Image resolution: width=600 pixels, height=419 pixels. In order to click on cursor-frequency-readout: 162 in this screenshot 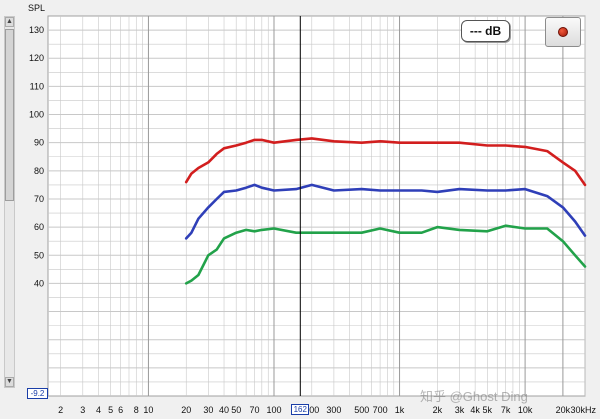, I will do `click(300, 409)`.